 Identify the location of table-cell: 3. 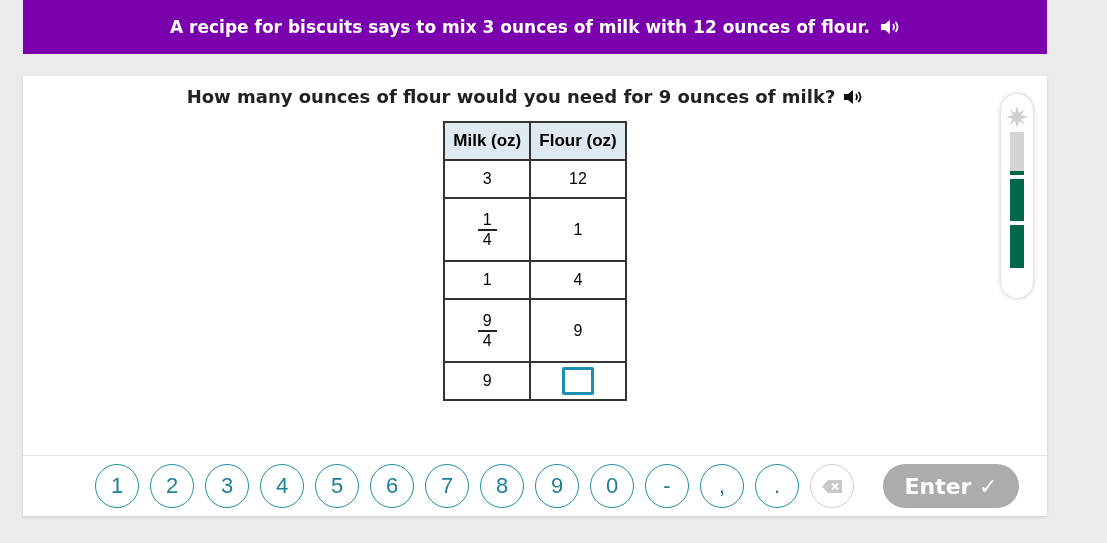
(487, 179).